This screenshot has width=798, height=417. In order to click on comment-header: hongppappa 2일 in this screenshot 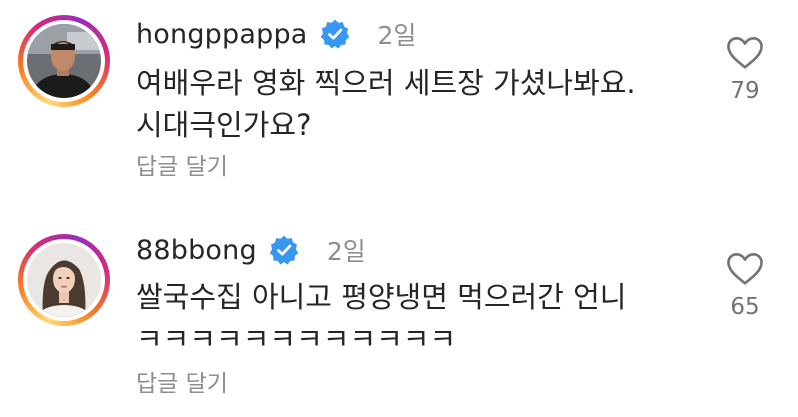, I will do `click(276, 34)`.